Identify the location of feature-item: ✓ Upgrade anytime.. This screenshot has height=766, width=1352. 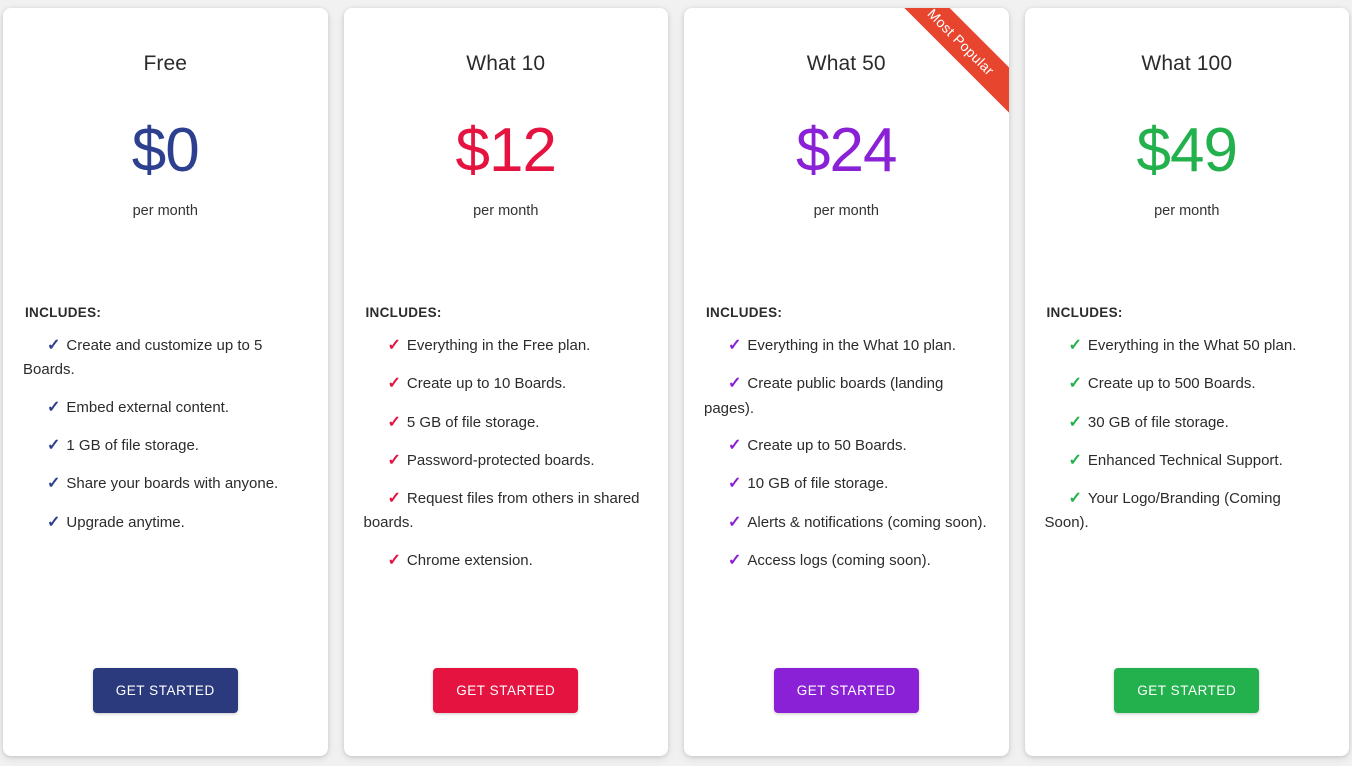
(165, 522).